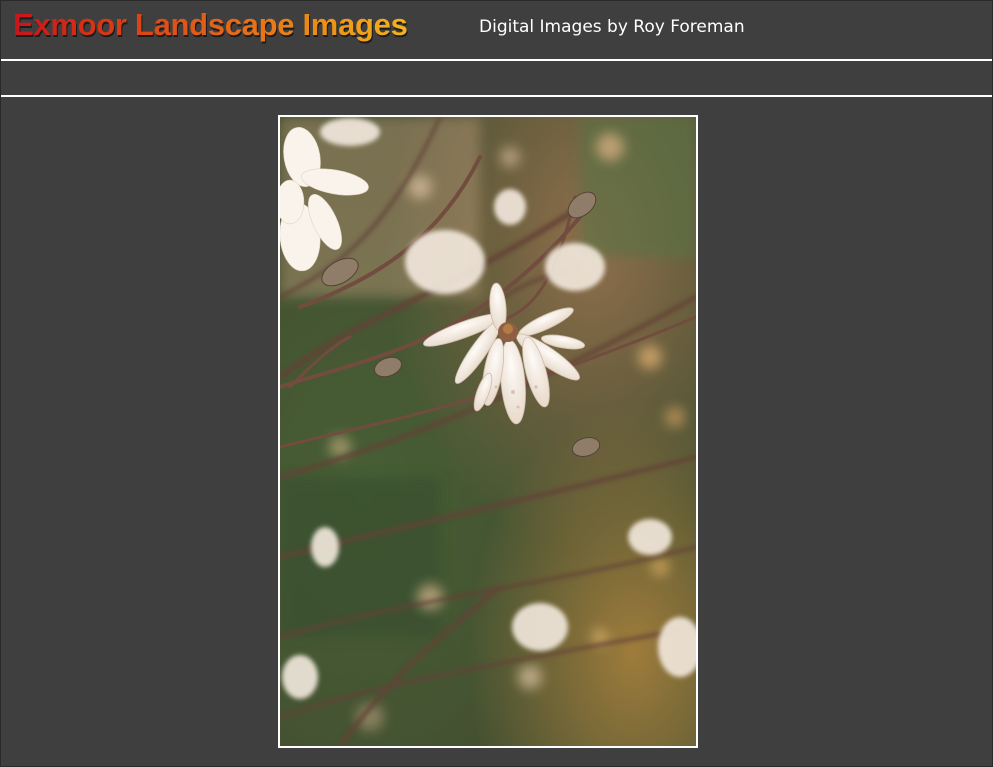  What do you see at coordinates (496, 78) in the screenshot?
I see `nav-bar` at bounding box center [496, 78].